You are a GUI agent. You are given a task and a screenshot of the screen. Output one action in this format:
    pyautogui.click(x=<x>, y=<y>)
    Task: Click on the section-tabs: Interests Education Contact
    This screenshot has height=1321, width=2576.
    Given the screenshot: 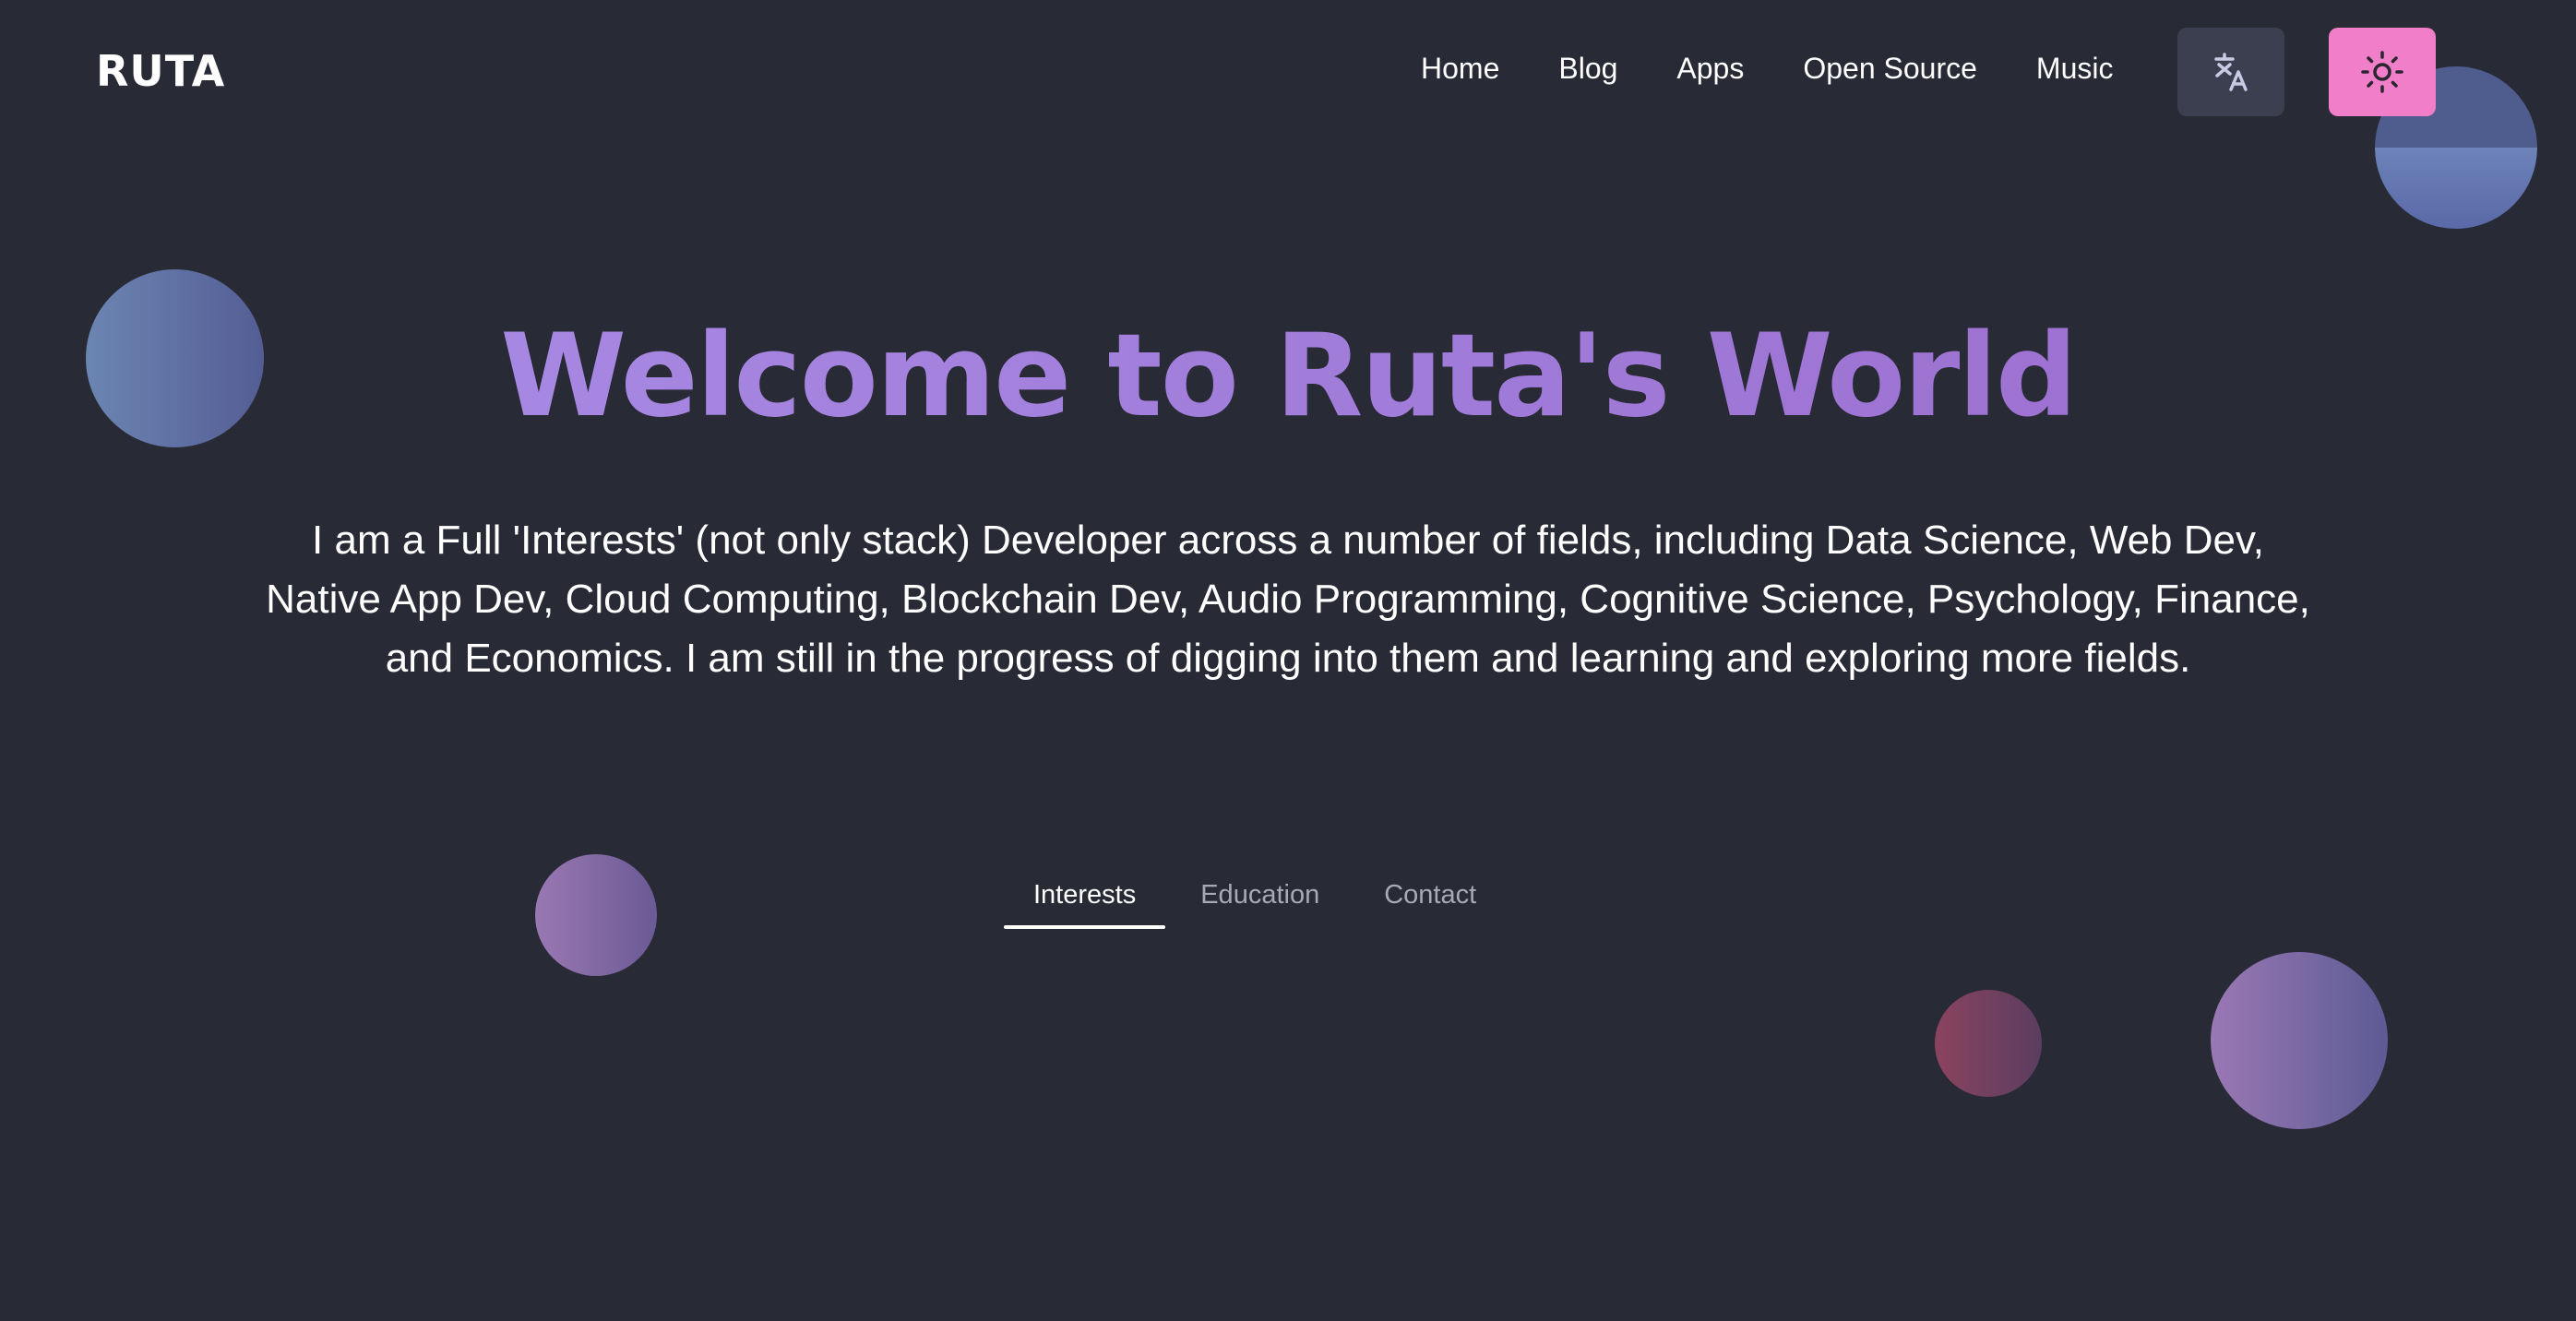 What is the action you would take?
    pyautogui.click(x=1255, y=898)
    